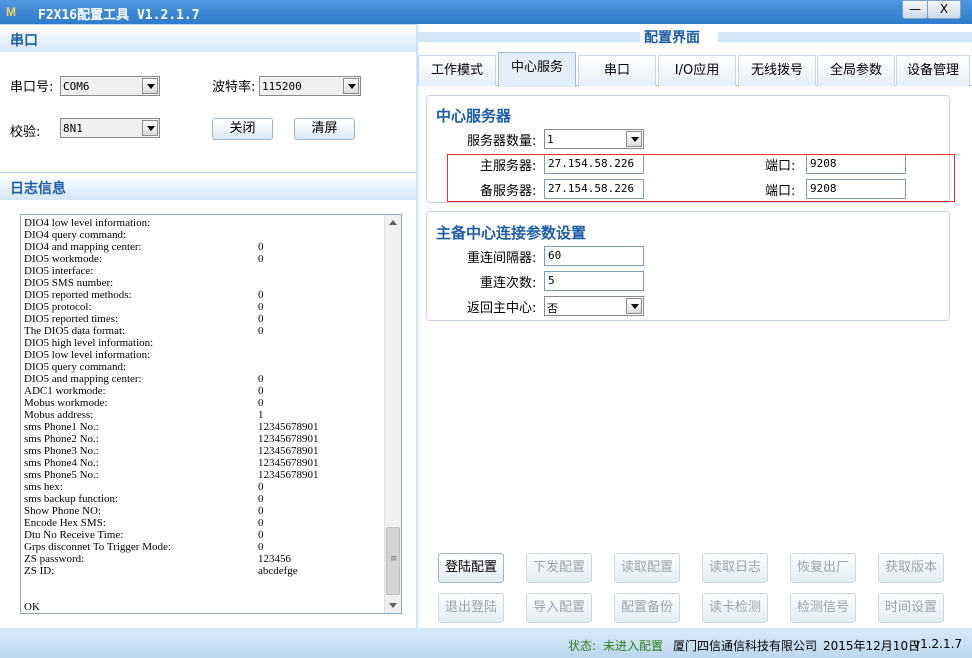  Describe the element at coordinates (83, 247) in the screenshot. I see `log-key: DIO4 and mapping center:` at that location.